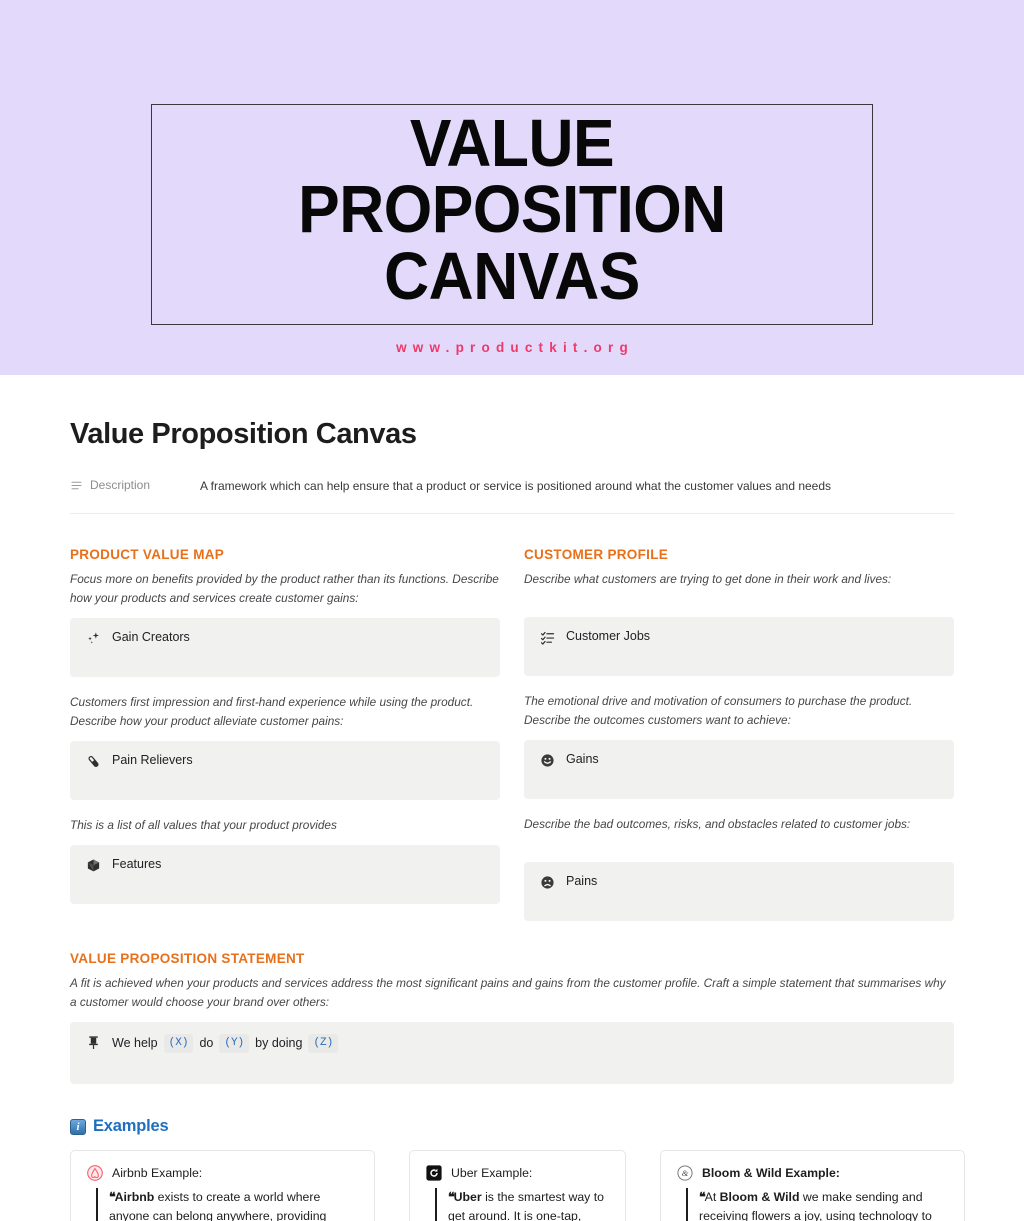 The height and width of the screenshot is (1221, 1024). I want to click on sparkles-icon, so click(93, 638).